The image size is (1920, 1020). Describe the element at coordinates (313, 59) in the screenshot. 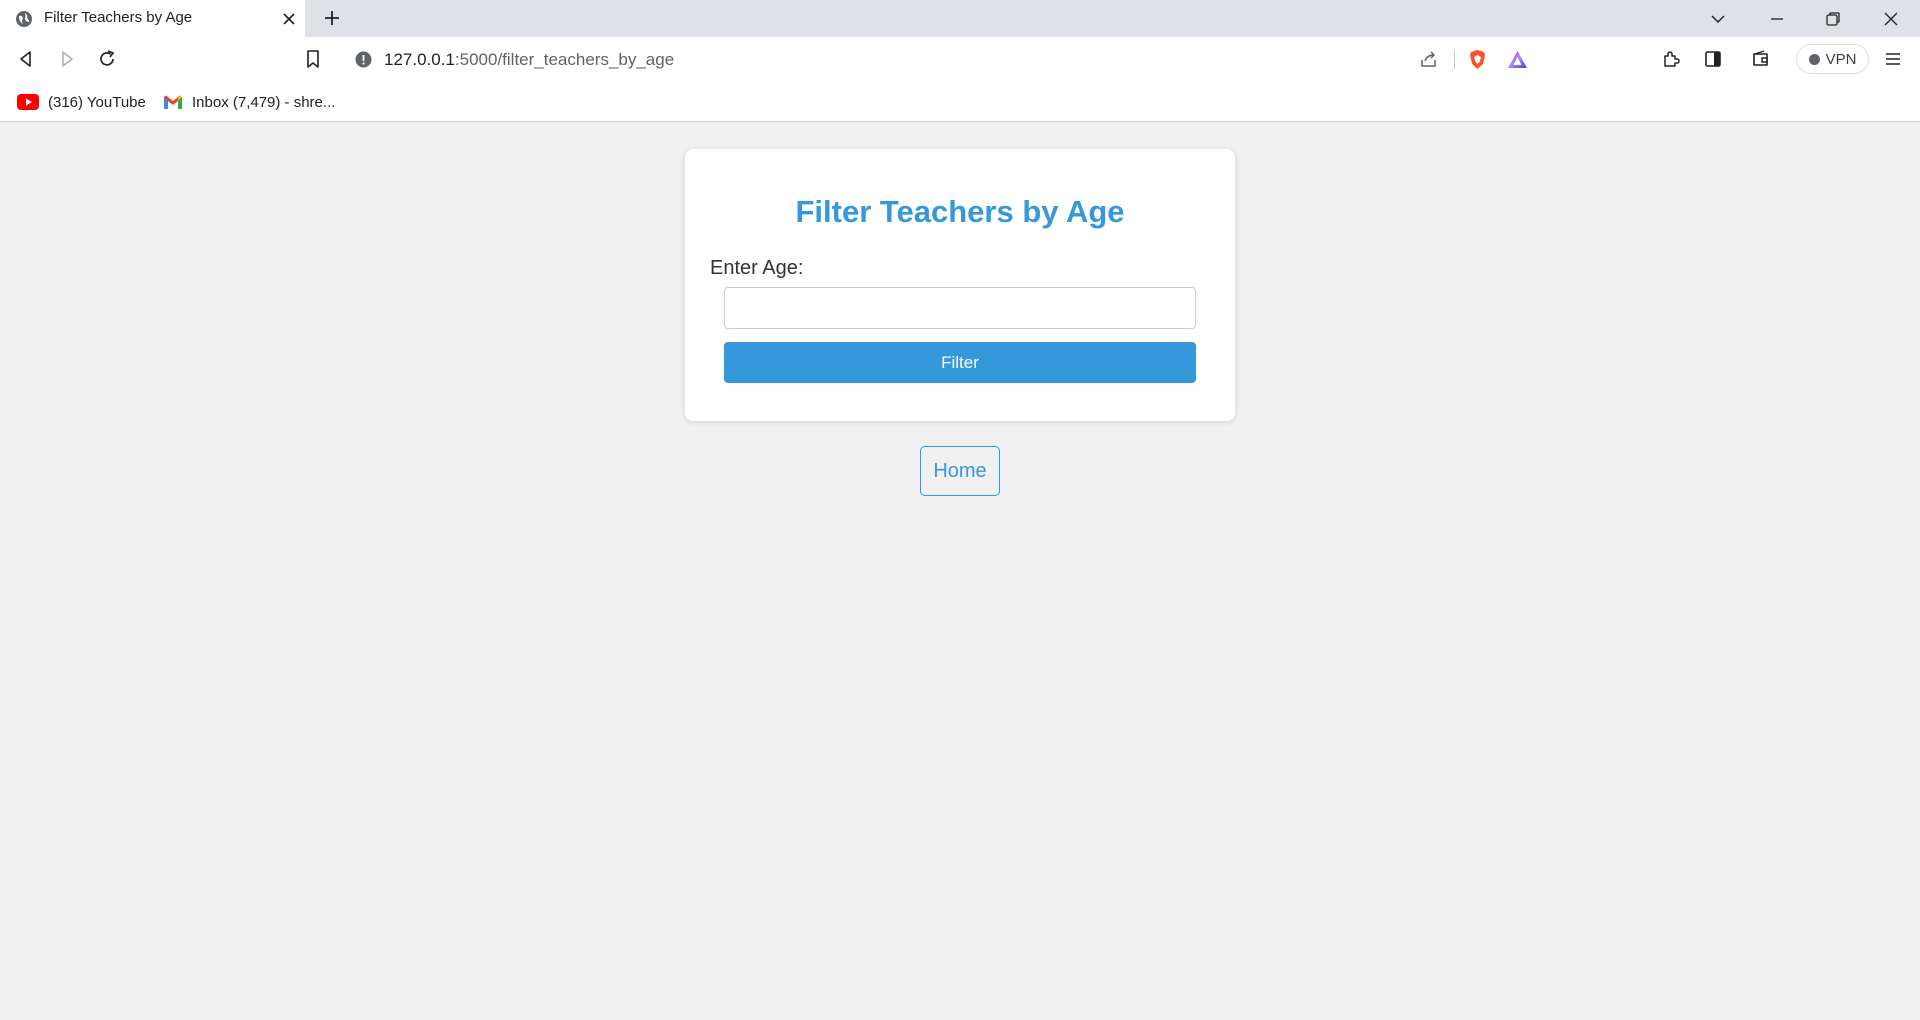

I see `bookmark-icon` at that location.